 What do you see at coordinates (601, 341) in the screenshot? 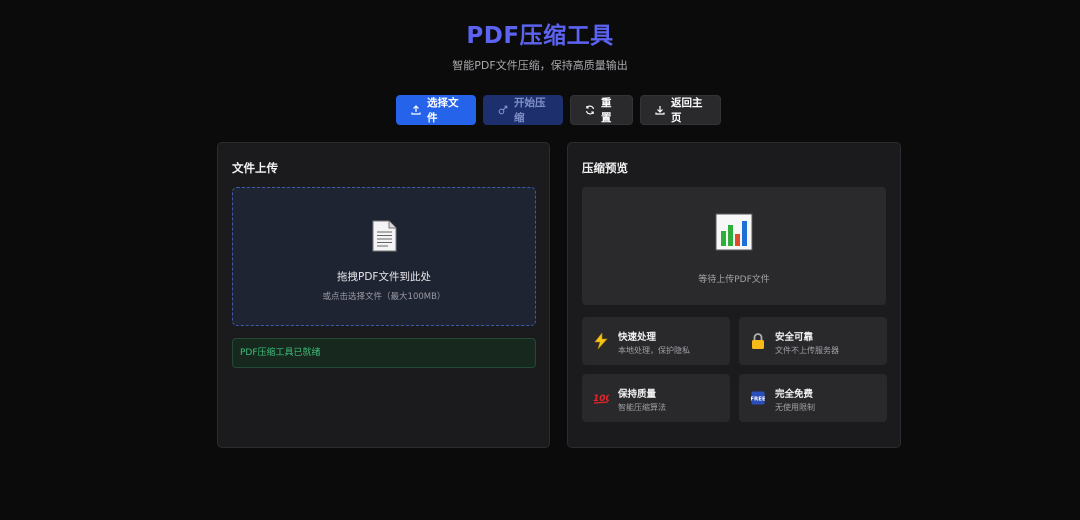
I see `lightning-icon` at bounding box center [601, 341].